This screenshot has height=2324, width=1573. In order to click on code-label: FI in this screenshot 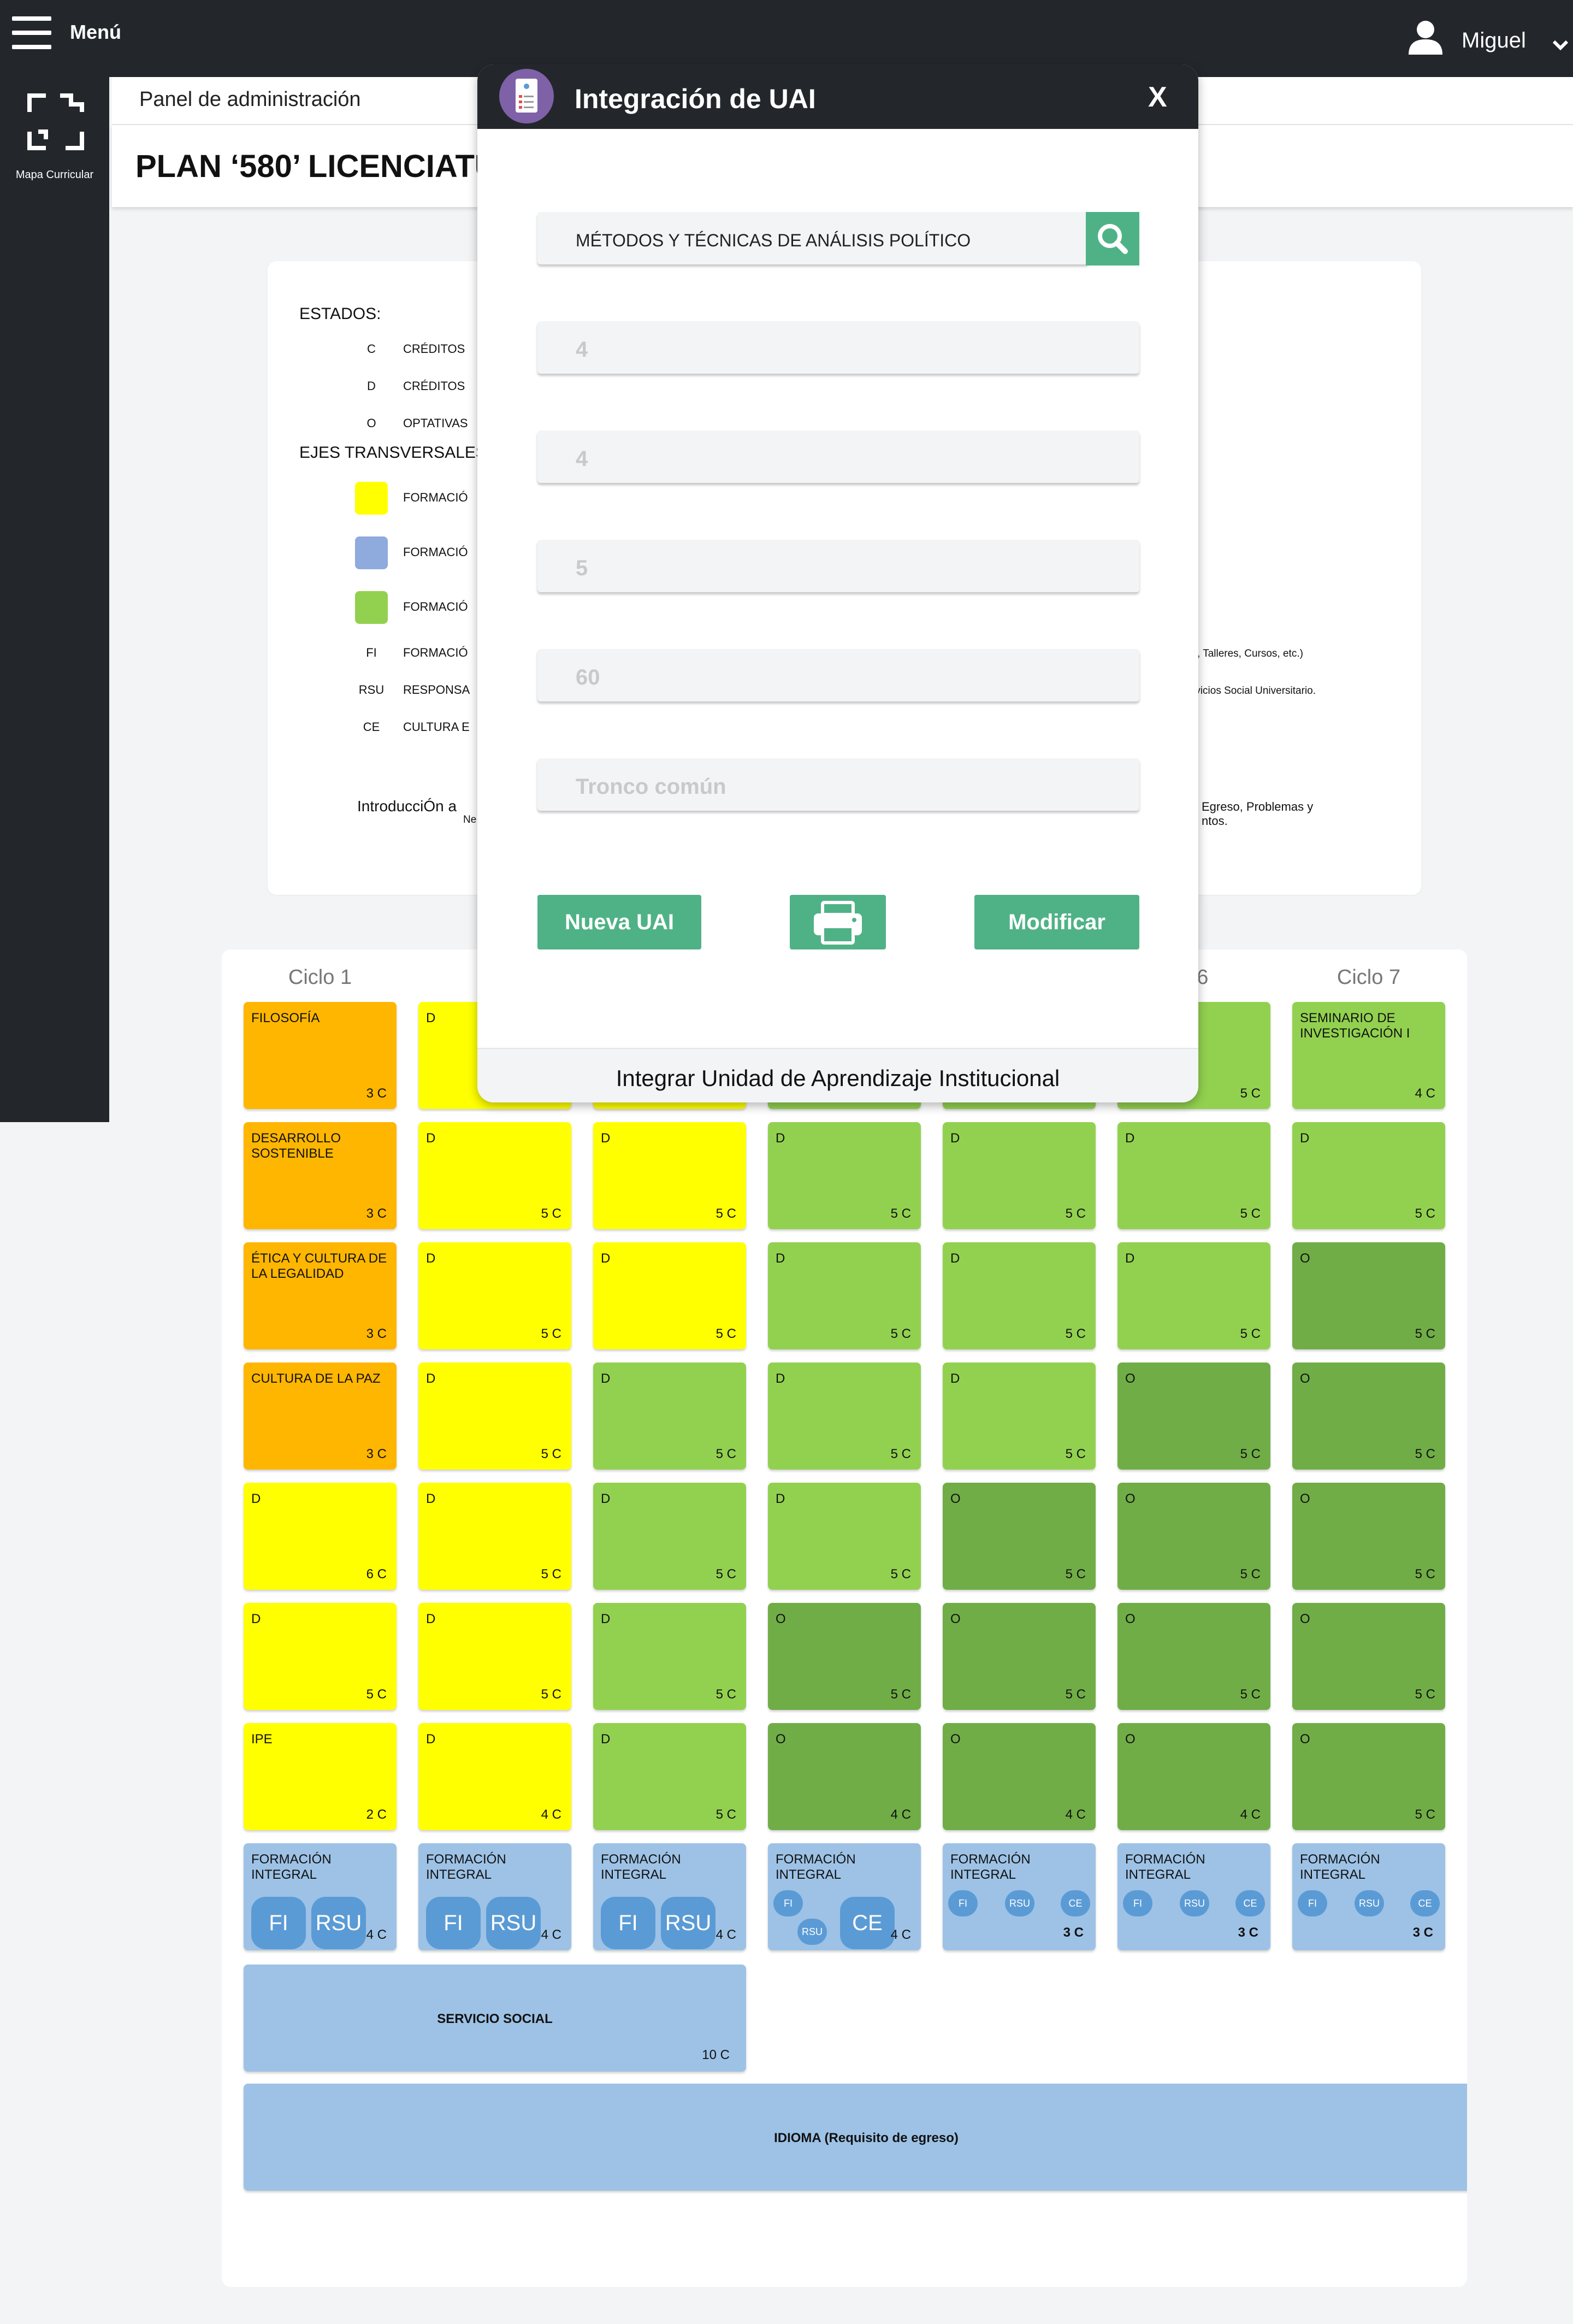, I will do `click(371, 653)`.